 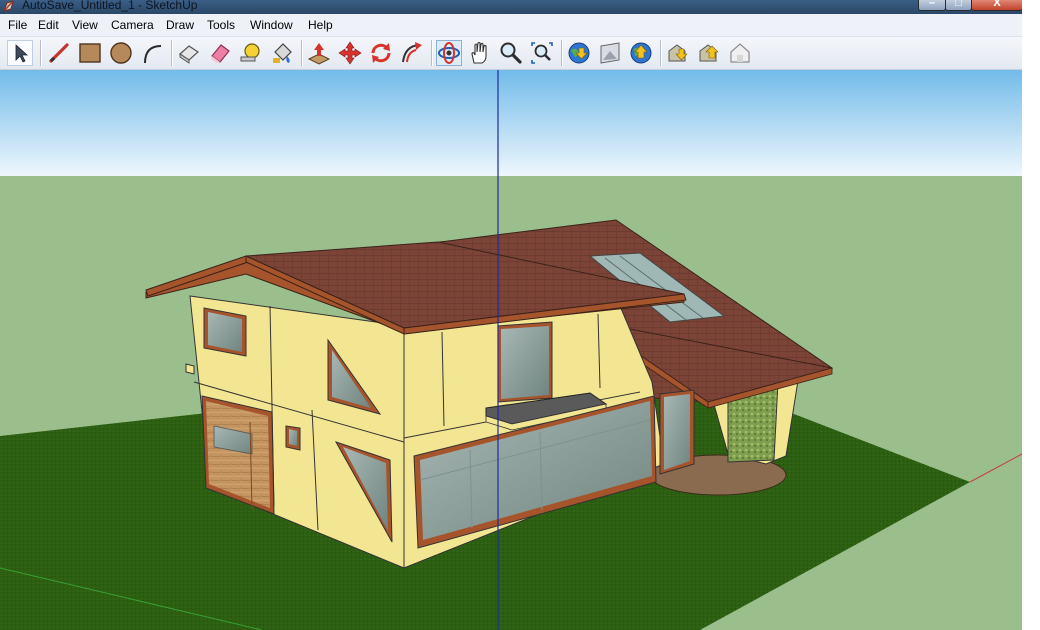 I want to click on menu-help: Help, so click(x=320, y=25).